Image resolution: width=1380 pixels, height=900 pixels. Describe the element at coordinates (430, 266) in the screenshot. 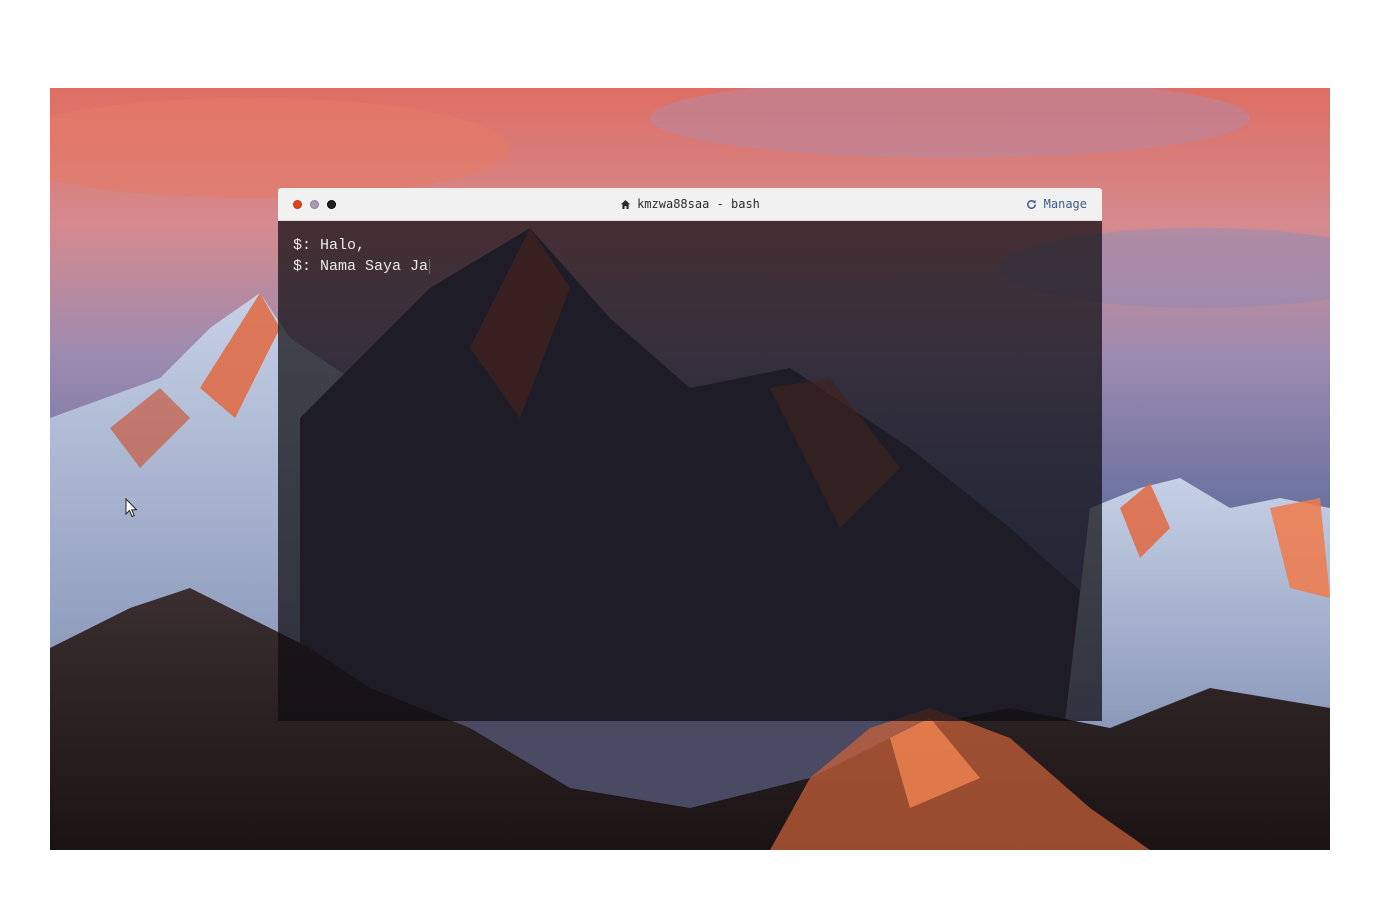

I see `text-cursor` at that location.